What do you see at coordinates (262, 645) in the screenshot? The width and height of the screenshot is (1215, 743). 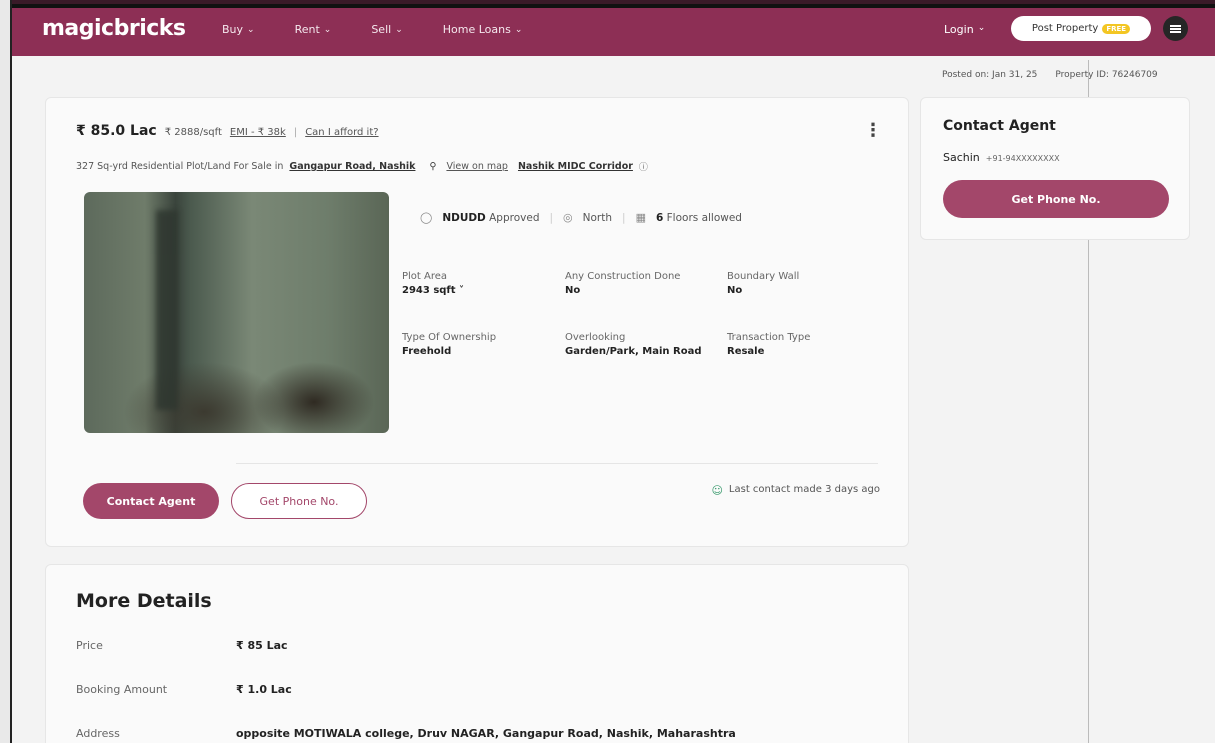 I see `detail-value: ₹ 85 Lac` at bounding box center [262, 645].